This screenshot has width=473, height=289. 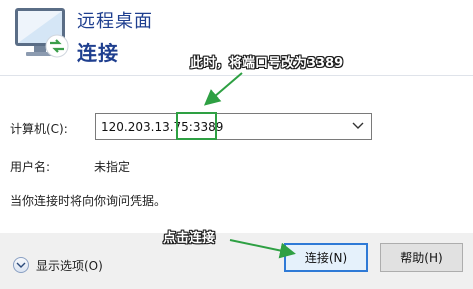 What do you see at coordinates (39, 129) in the screenshot?
I see `computer-label: 计算机(C):` at bounding box center [39, 129].